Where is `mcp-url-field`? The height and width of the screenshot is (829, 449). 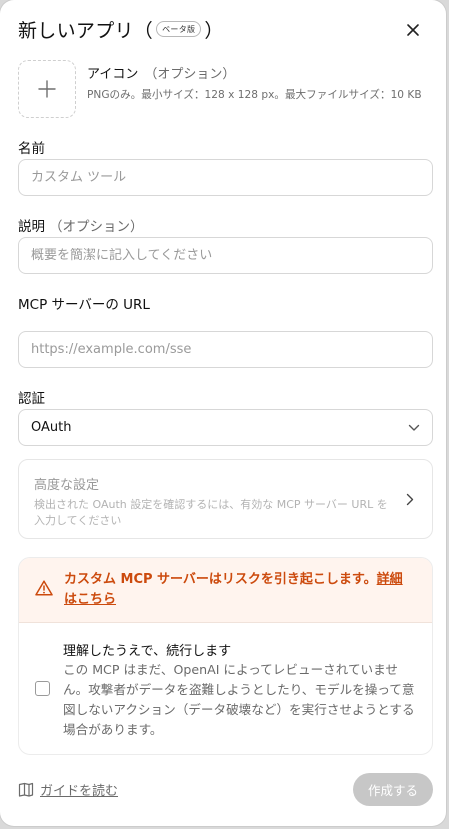
mcp-url-field is located at coordinates (225, 349).